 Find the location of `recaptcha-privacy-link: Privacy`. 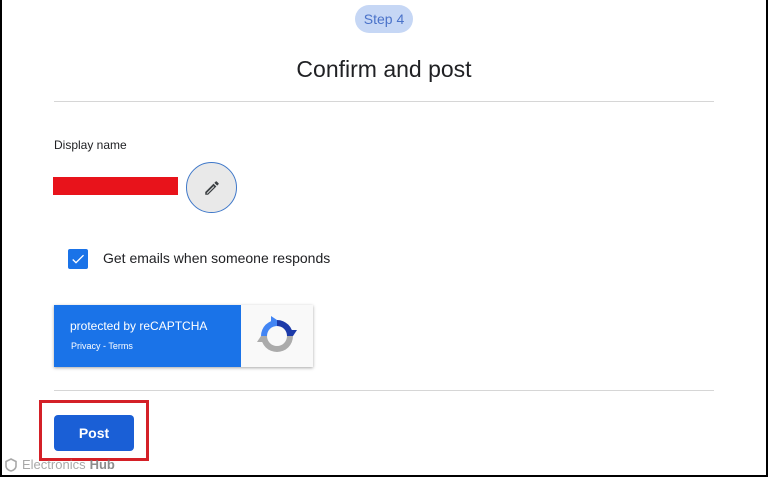

recaptcha-privacy-link: Privacy is located at coordinates (86, 346).